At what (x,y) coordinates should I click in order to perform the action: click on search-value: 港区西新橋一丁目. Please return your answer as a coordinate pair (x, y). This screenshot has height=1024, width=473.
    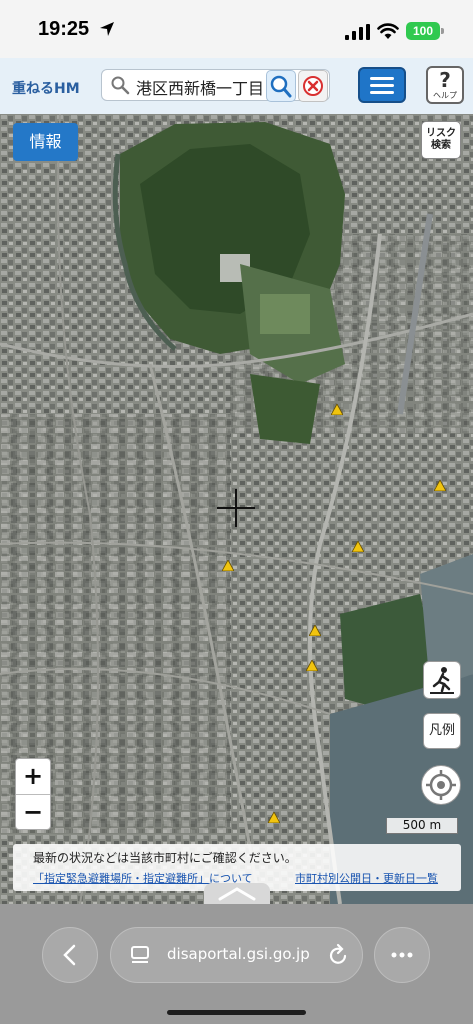
    Looking at the image, I should click on (200, 88).